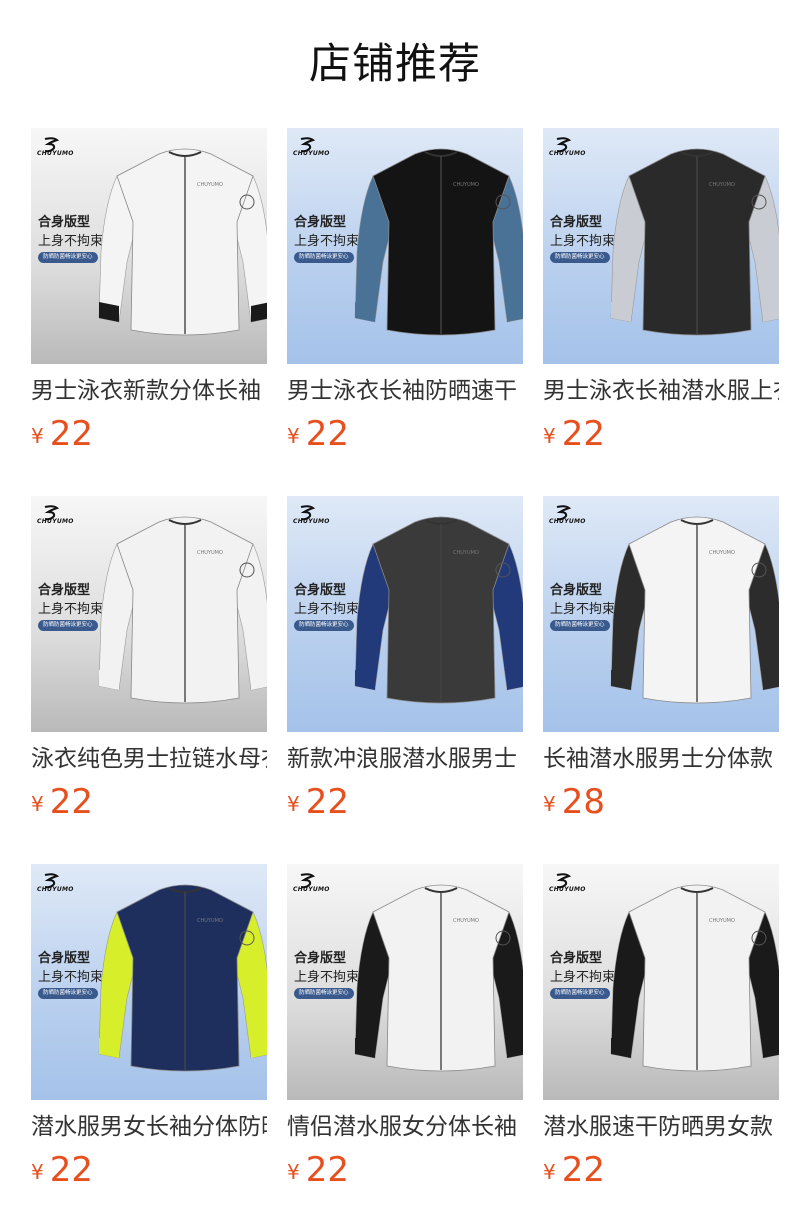 This screenshot has width=790, height=1232. Describe the element at coordinates (149, 1127) in the screenshot. I see `product-name: 潜水服男女长袖分体防晒` at that location.